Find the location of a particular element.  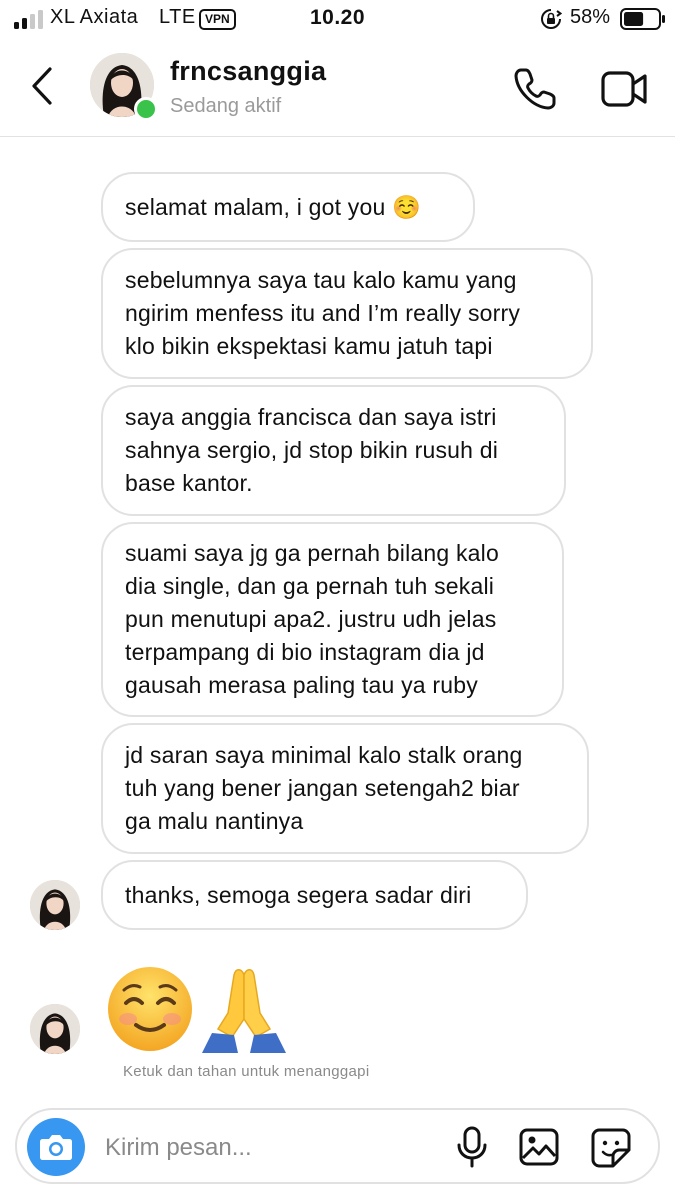

chat-username: frncsanggia is located at coordinates (248, 71).